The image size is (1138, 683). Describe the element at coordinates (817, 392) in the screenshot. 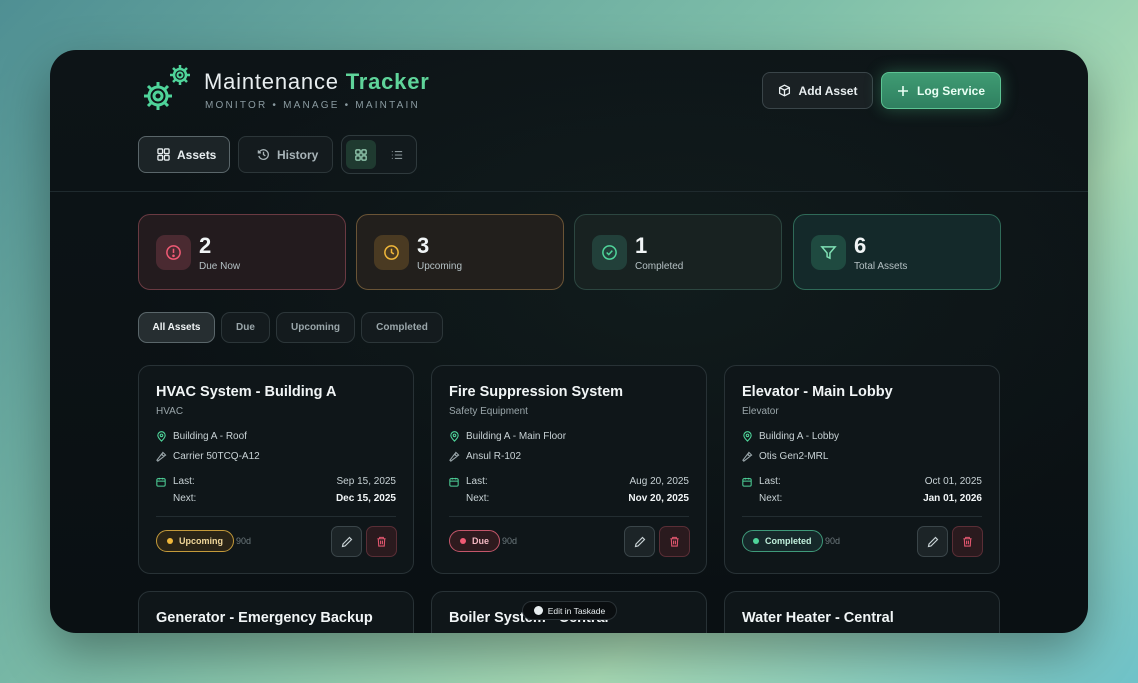

I see `asset-name: Elevator - Main Lobby` at that location.